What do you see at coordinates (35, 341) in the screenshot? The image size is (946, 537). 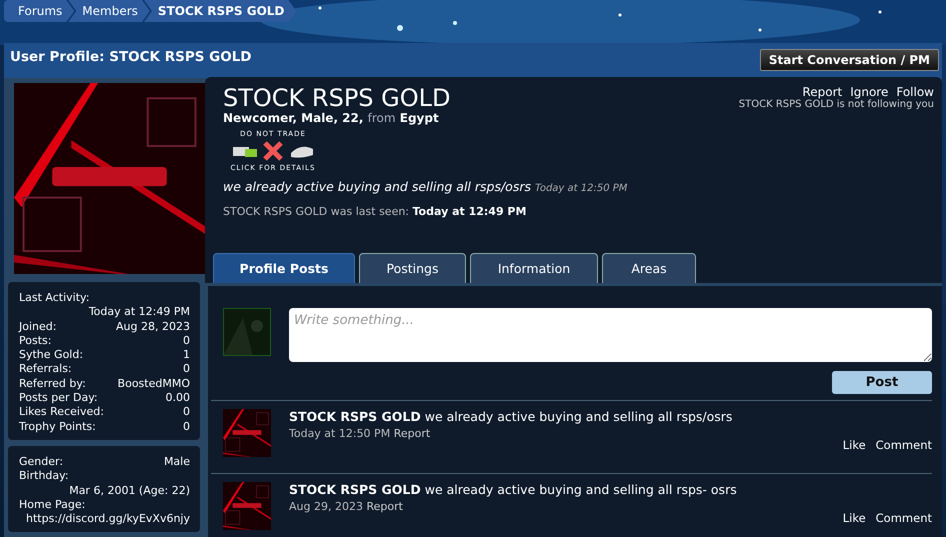 I see `stat-label: Posts:` at bounding box center [35, 341].